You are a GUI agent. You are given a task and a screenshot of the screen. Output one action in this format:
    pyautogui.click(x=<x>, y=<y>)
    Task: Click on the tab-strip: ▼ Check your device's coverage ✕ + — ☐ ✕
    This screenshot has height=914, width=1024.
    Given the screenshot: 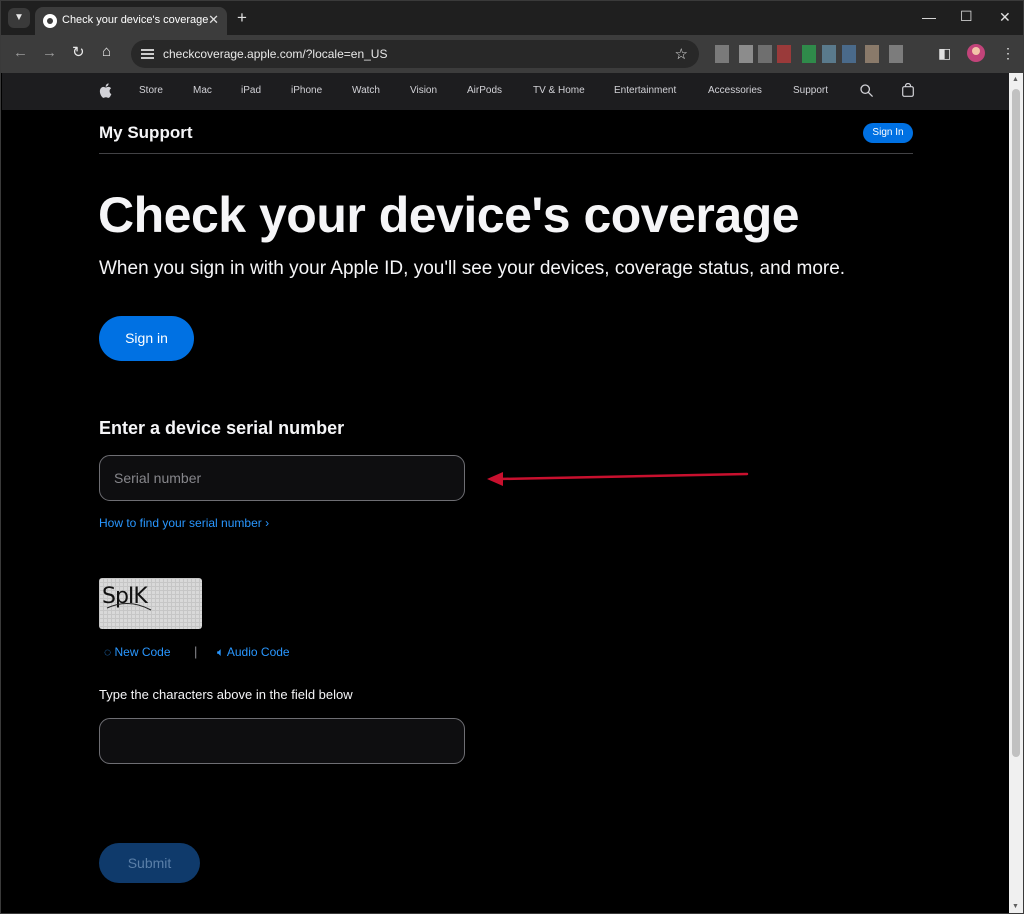 What is the action you would take?
    pyautogui.click(x=512, y=18)
    